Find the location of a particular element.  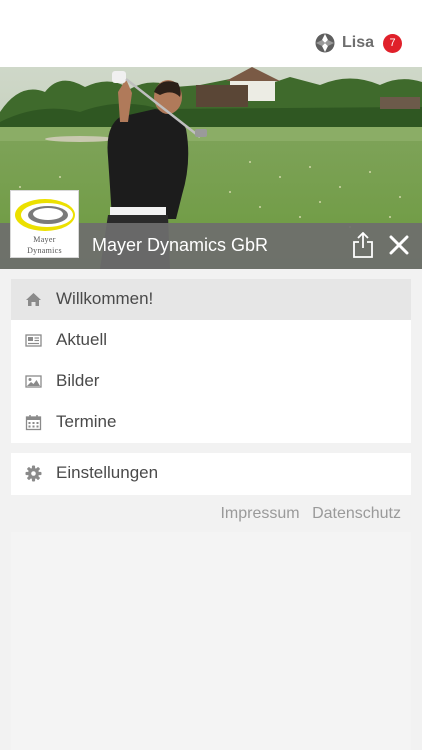

footer-links: Impressum Datenschutz is located at coordinates (306, 514).